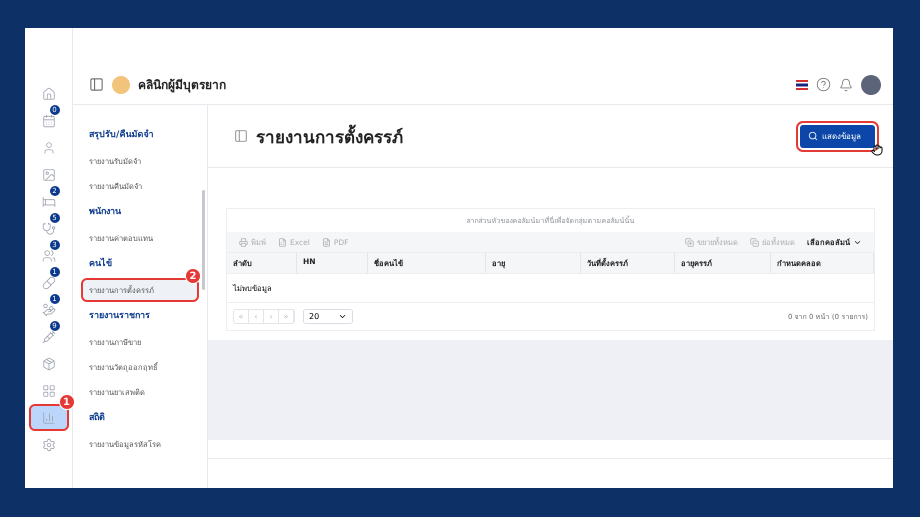  What do you see at coordinates (49, 255) in the screenshot?
I see `users-icon` at bounding box center [49, 255].